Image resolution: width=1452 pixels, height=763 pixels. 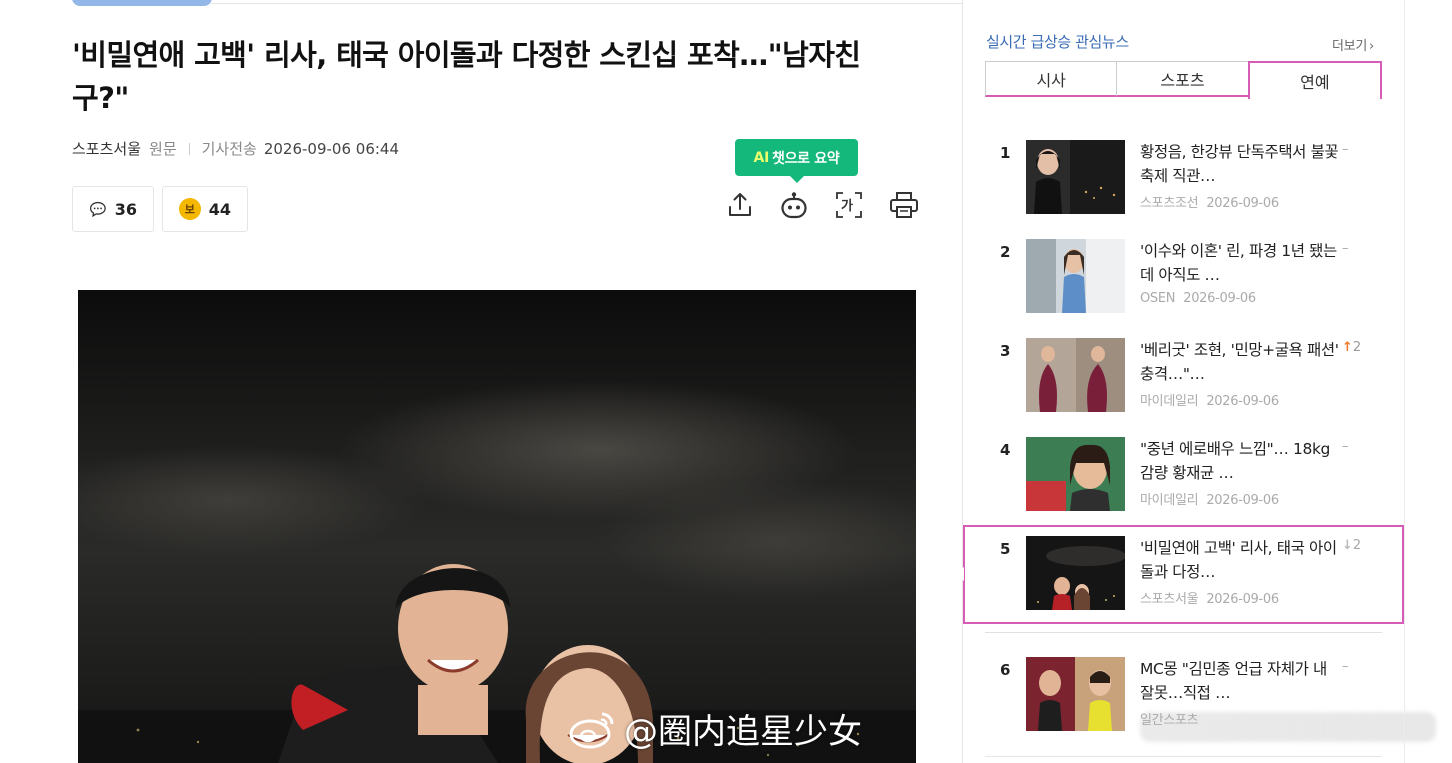 I want to click on ai-tooltip-ai: AI, so click(x=761, y=157).